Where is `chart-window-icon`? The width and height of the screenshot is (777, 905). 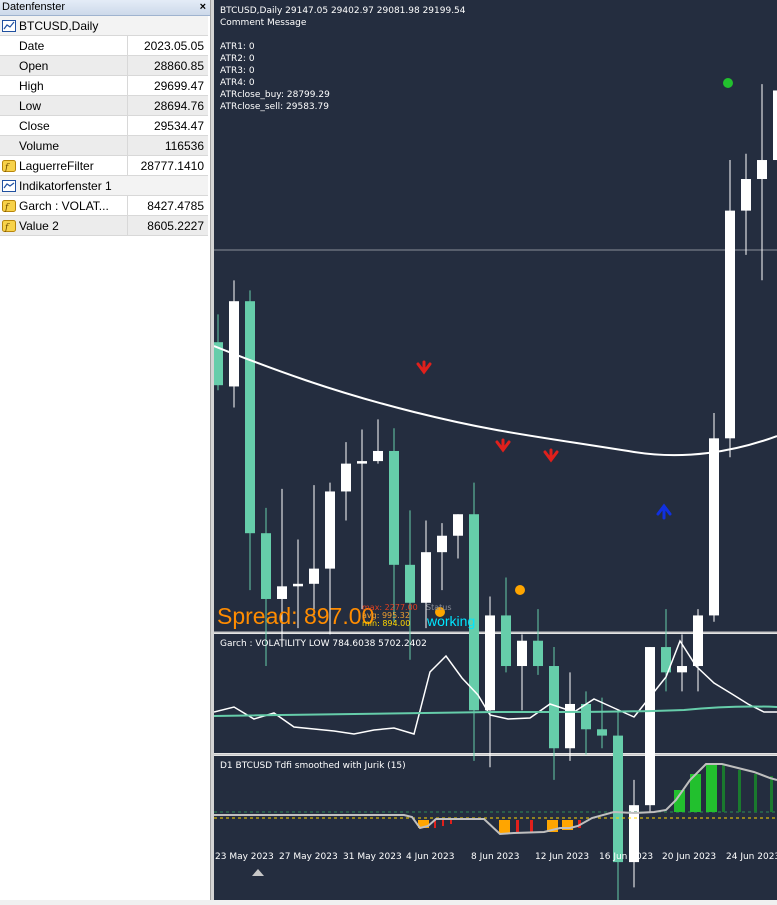
chart-window-icon is located at coordinates (9, 25).